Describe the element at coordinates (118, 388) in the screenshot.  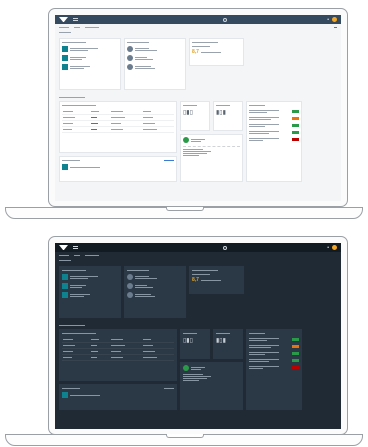
I see `list-card-header` at that location.